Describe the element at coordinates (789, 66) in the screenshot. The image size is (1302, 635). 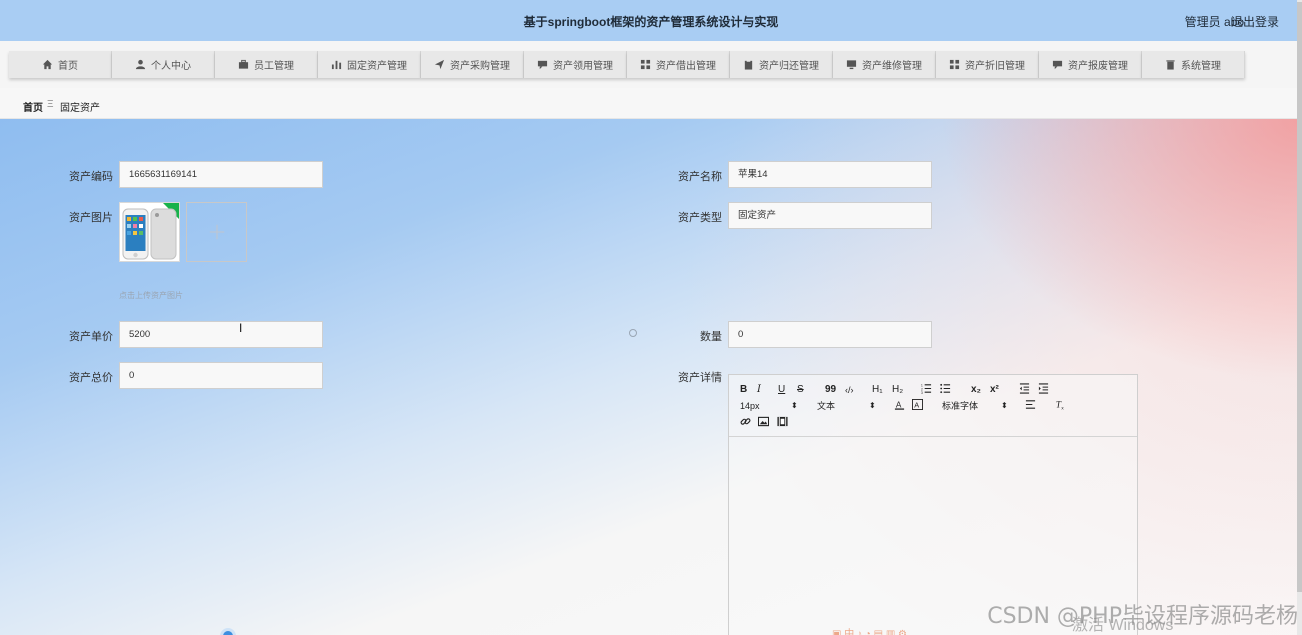
I see `nav-item-label: 资产归还管理` at that location.